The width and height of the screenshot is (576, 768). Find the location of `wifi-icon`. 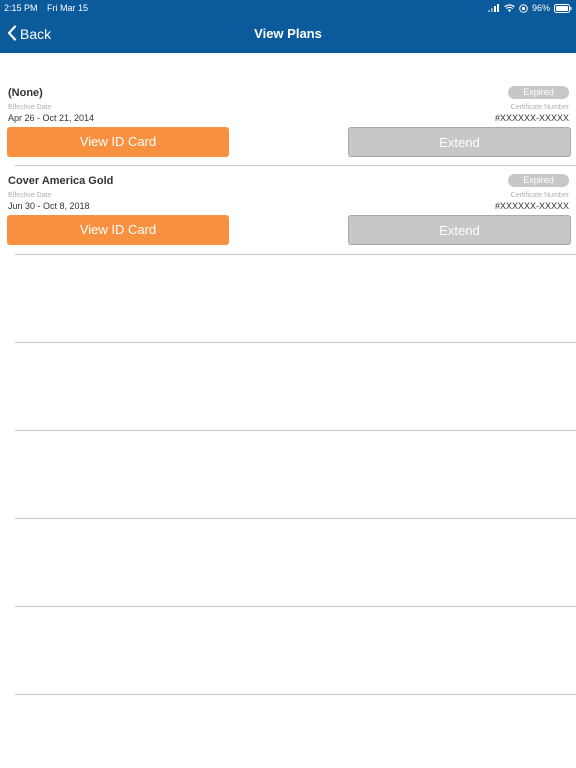

wifi-icon is located at coordinates (509, 8).